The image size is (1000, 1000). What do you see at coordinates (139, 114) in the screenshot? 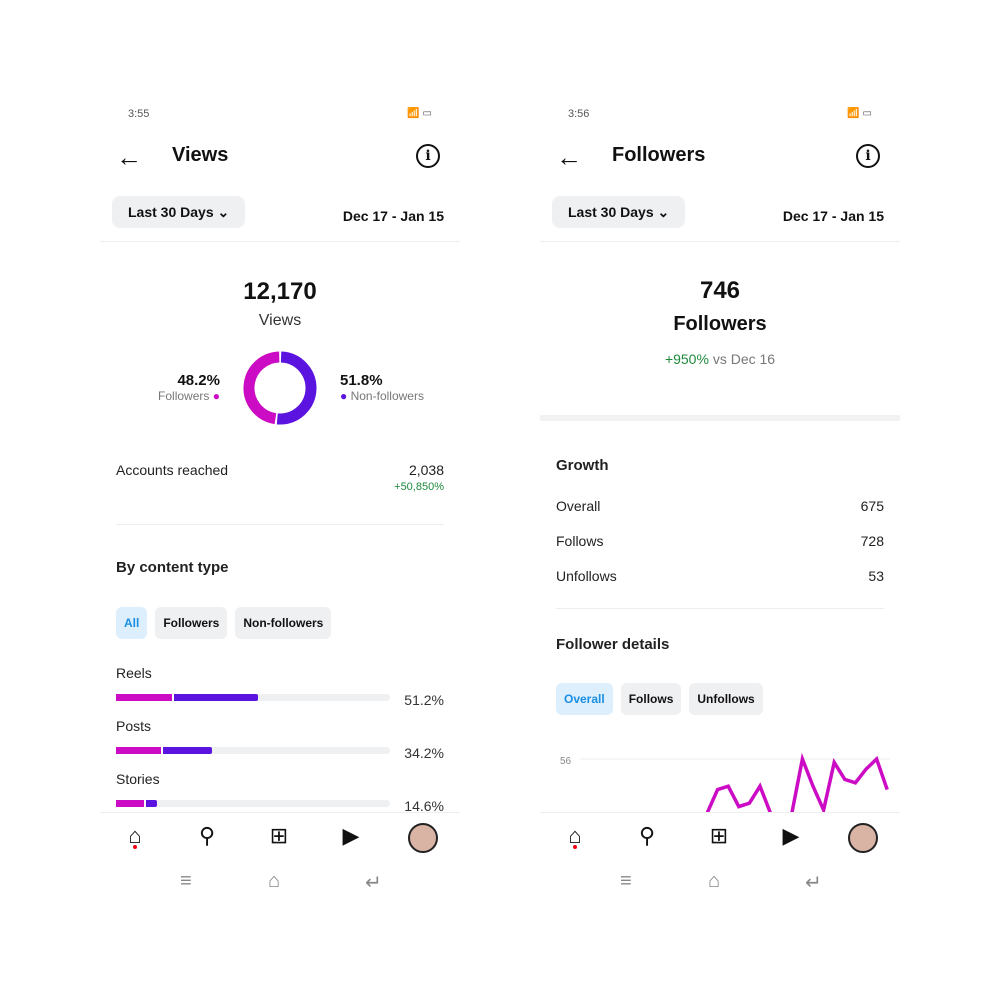
I see `status-time: 3:55` at bounding box center [139, 114].